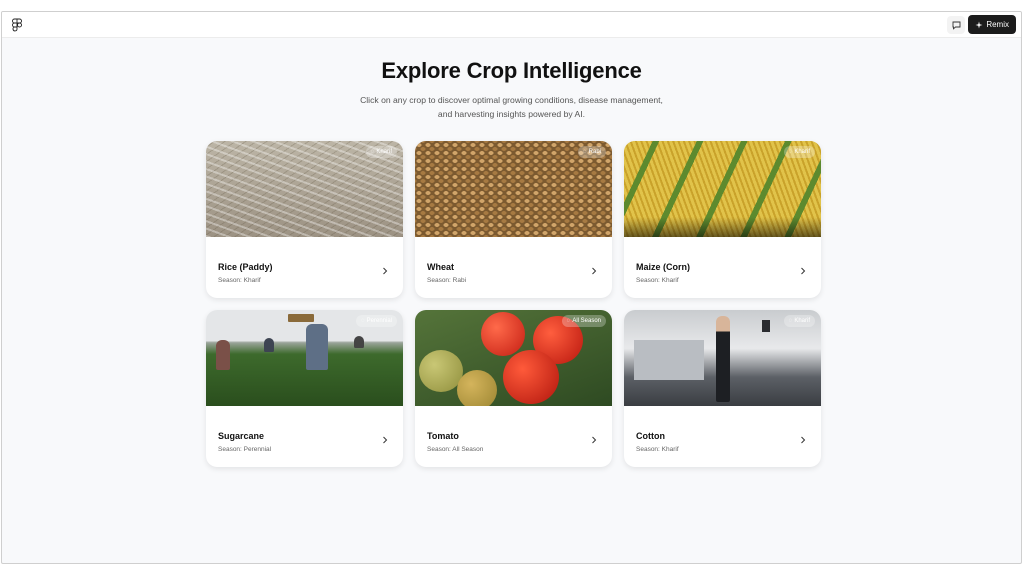 The image size is (1024, 576). Describe the element at coordinates (301, 318) in the screenshot. I see `crate` at that location.